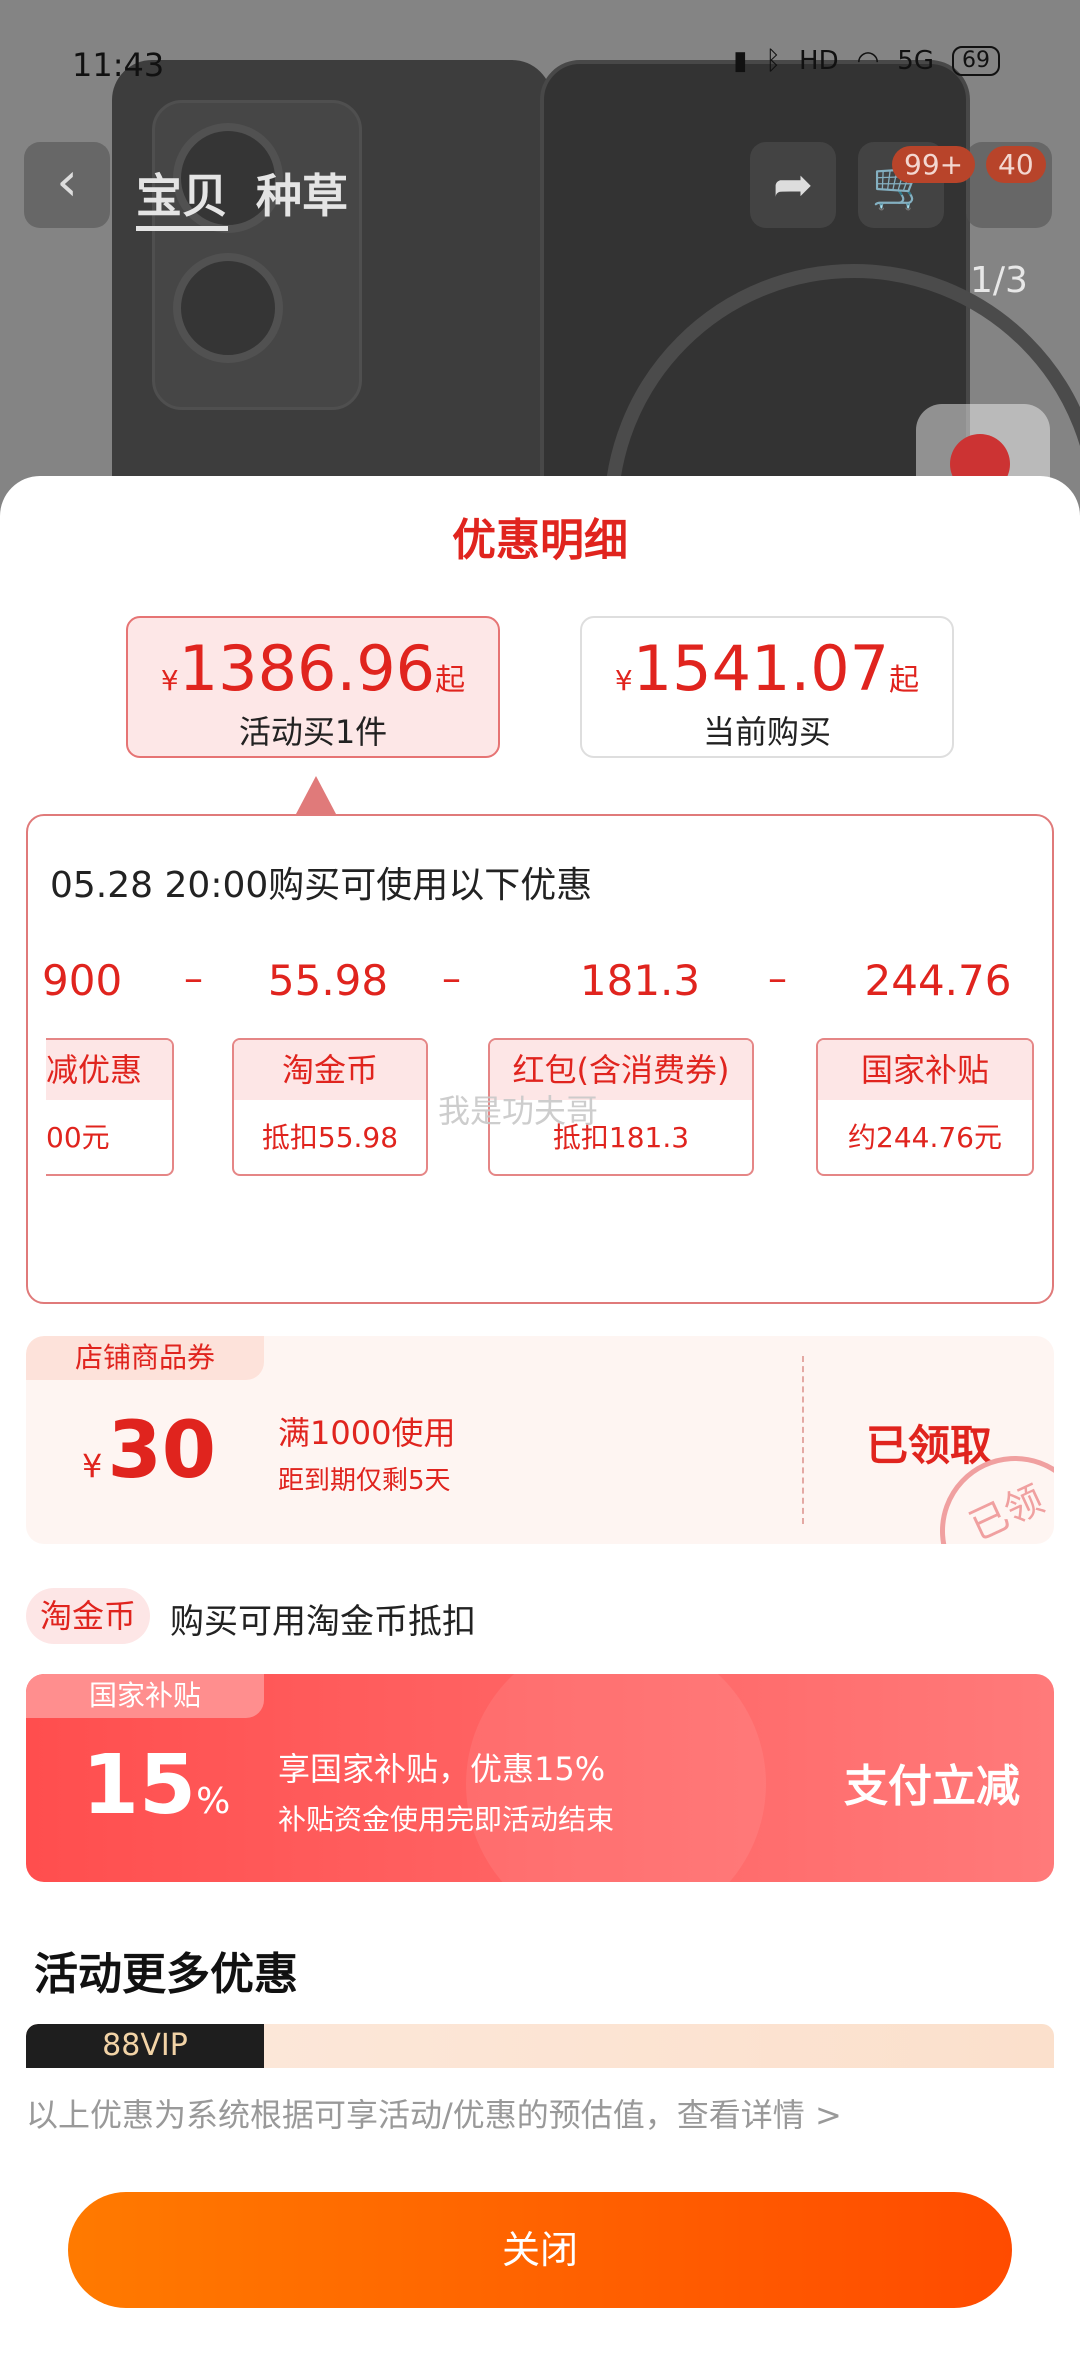 The height and width of the screenshot is (2376, 1080). What do you see at coordinates (925, 1137) in the screenshot?
I see `tag-desc: 约244.76元` at bounding box center [925, 1137].